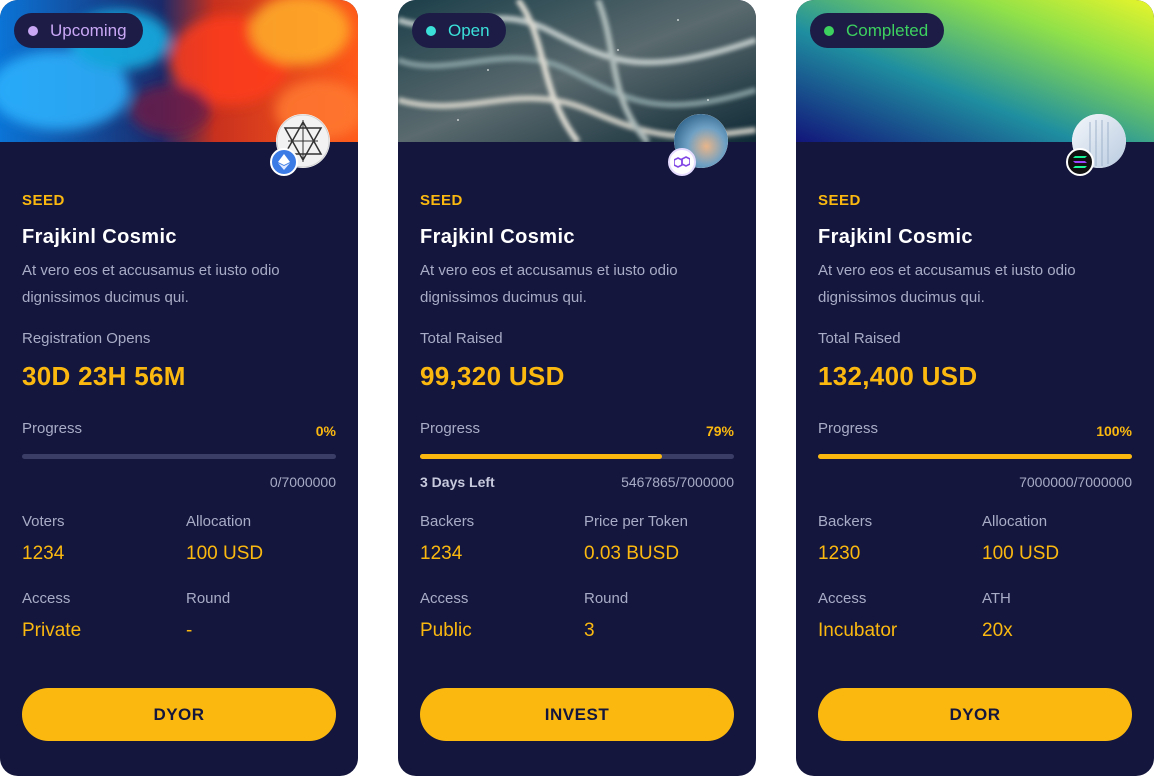  Describe the element at coordinates (86, 338) in the screenshot. I see `metric-label: Registration Opens` at that location.